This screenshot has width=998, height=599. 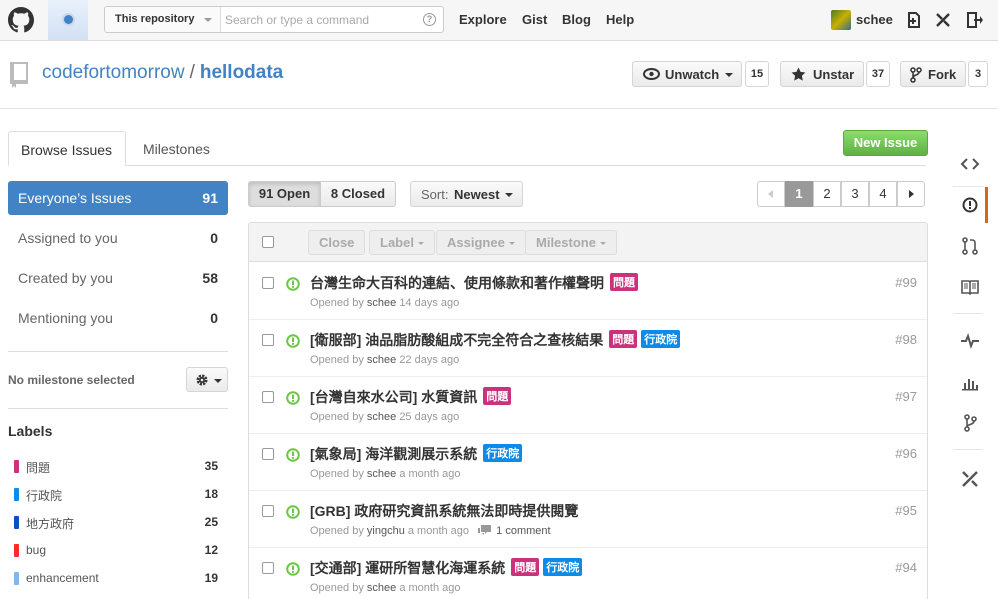 I want to click on repo-owner-link: codefortomorrow, so click(x=113, y=72).